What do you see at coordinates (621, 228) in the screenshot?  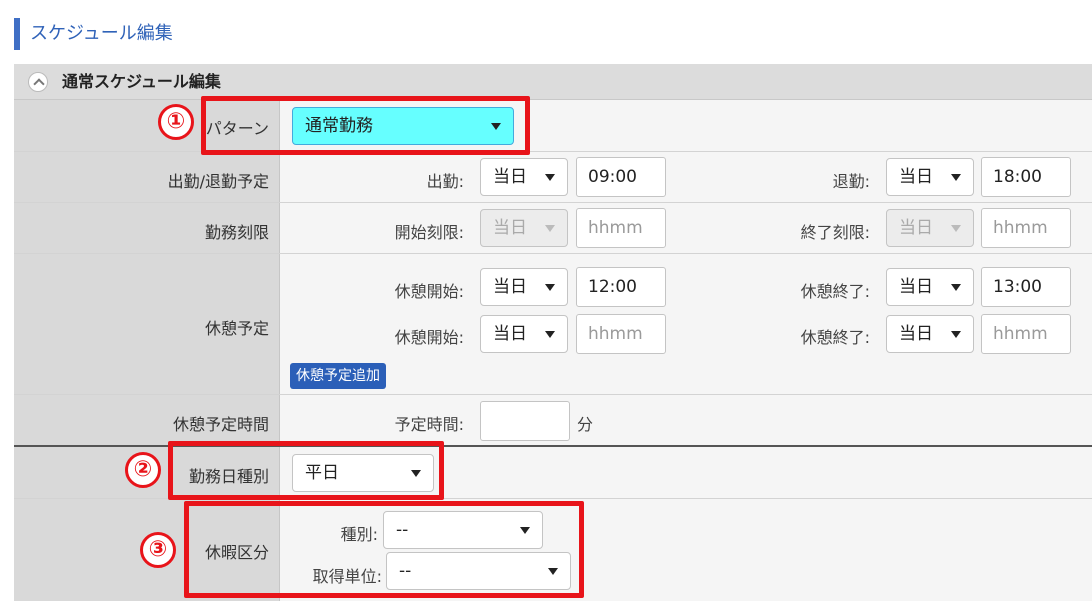 I see `limit-start-input: hhmm` at bounding box center [621, 228].